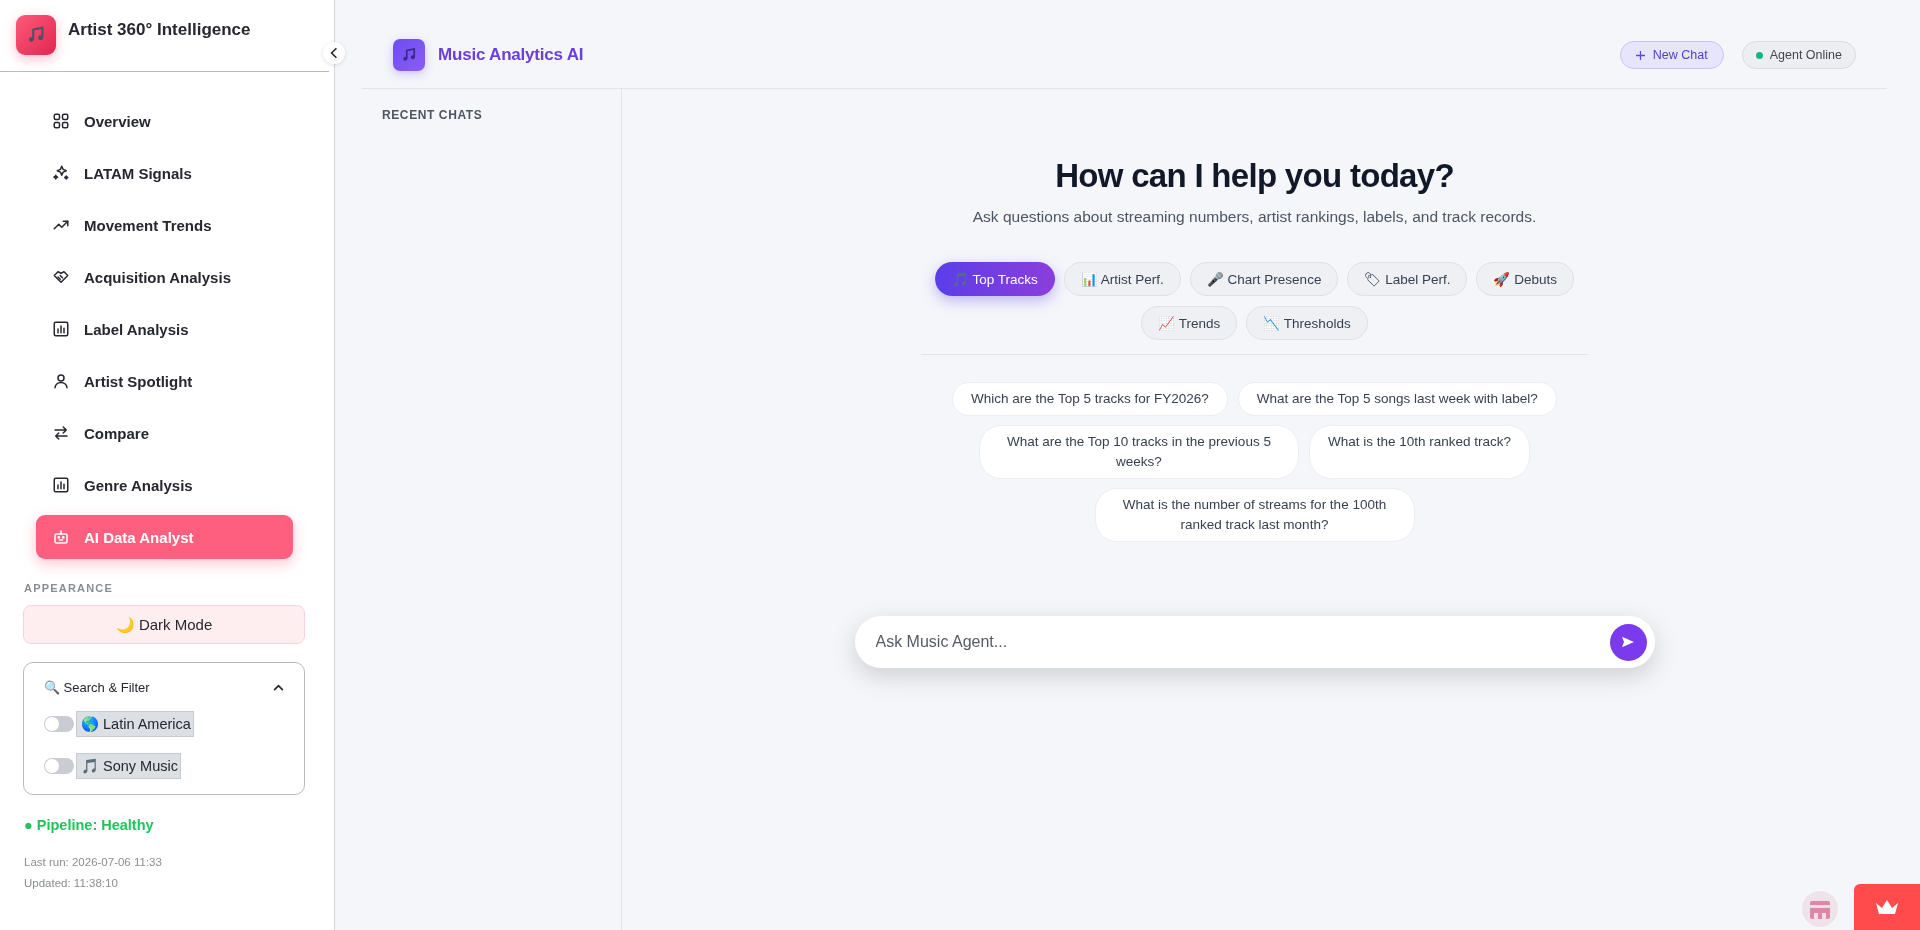 The image size is (1920, 930). I want to click on category-chip: 🎤 Chart Presence, so click(1264, 279).